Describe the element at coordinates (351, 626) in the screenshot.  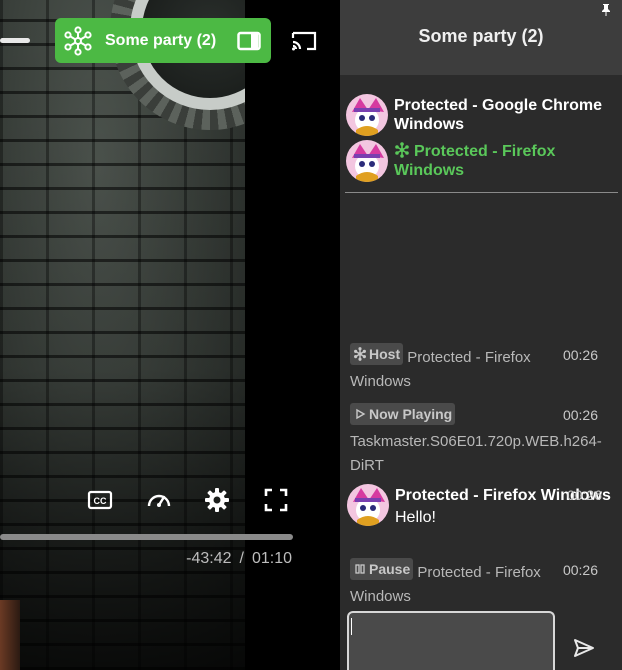
I see `text-caret` at that location.